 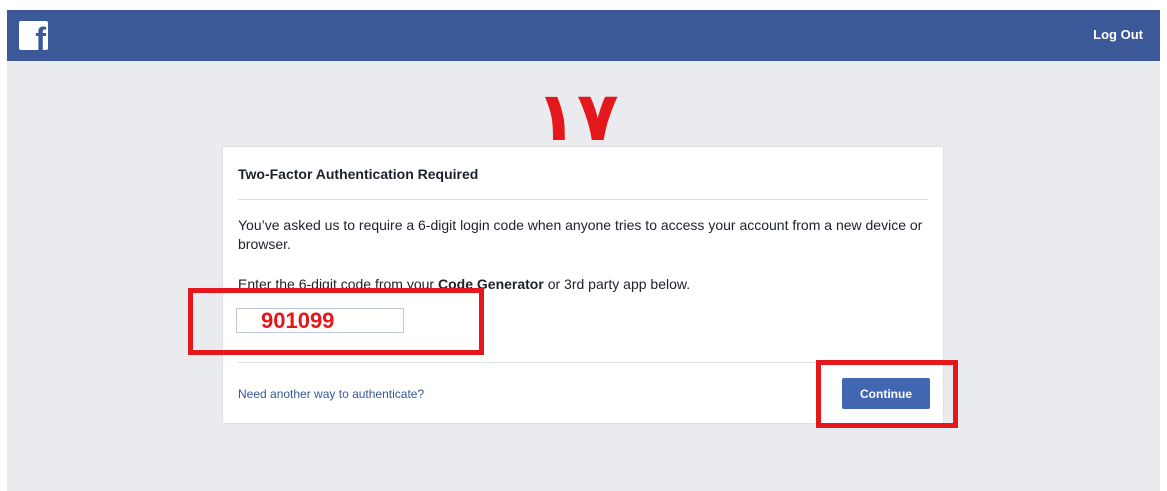 What do you see at coordinates (583, 35) in the screenshot?
I see `top-navigation-bar: f Log Out` at bounding box center [583, 35].